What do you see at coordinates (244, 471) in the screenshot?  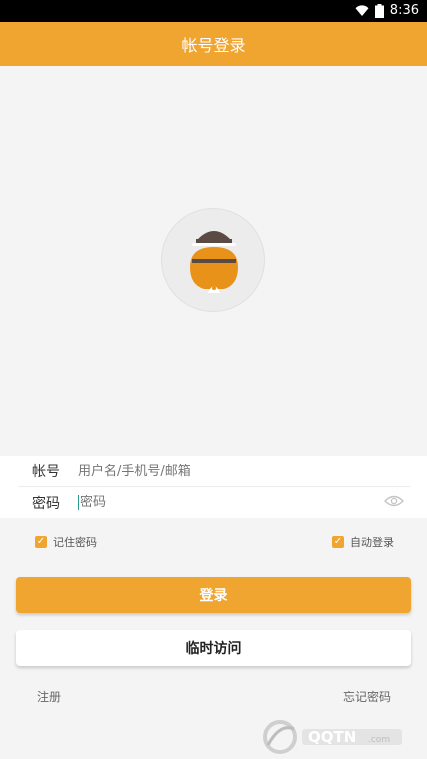 I see `account-input` at bounding box center [244, 471].